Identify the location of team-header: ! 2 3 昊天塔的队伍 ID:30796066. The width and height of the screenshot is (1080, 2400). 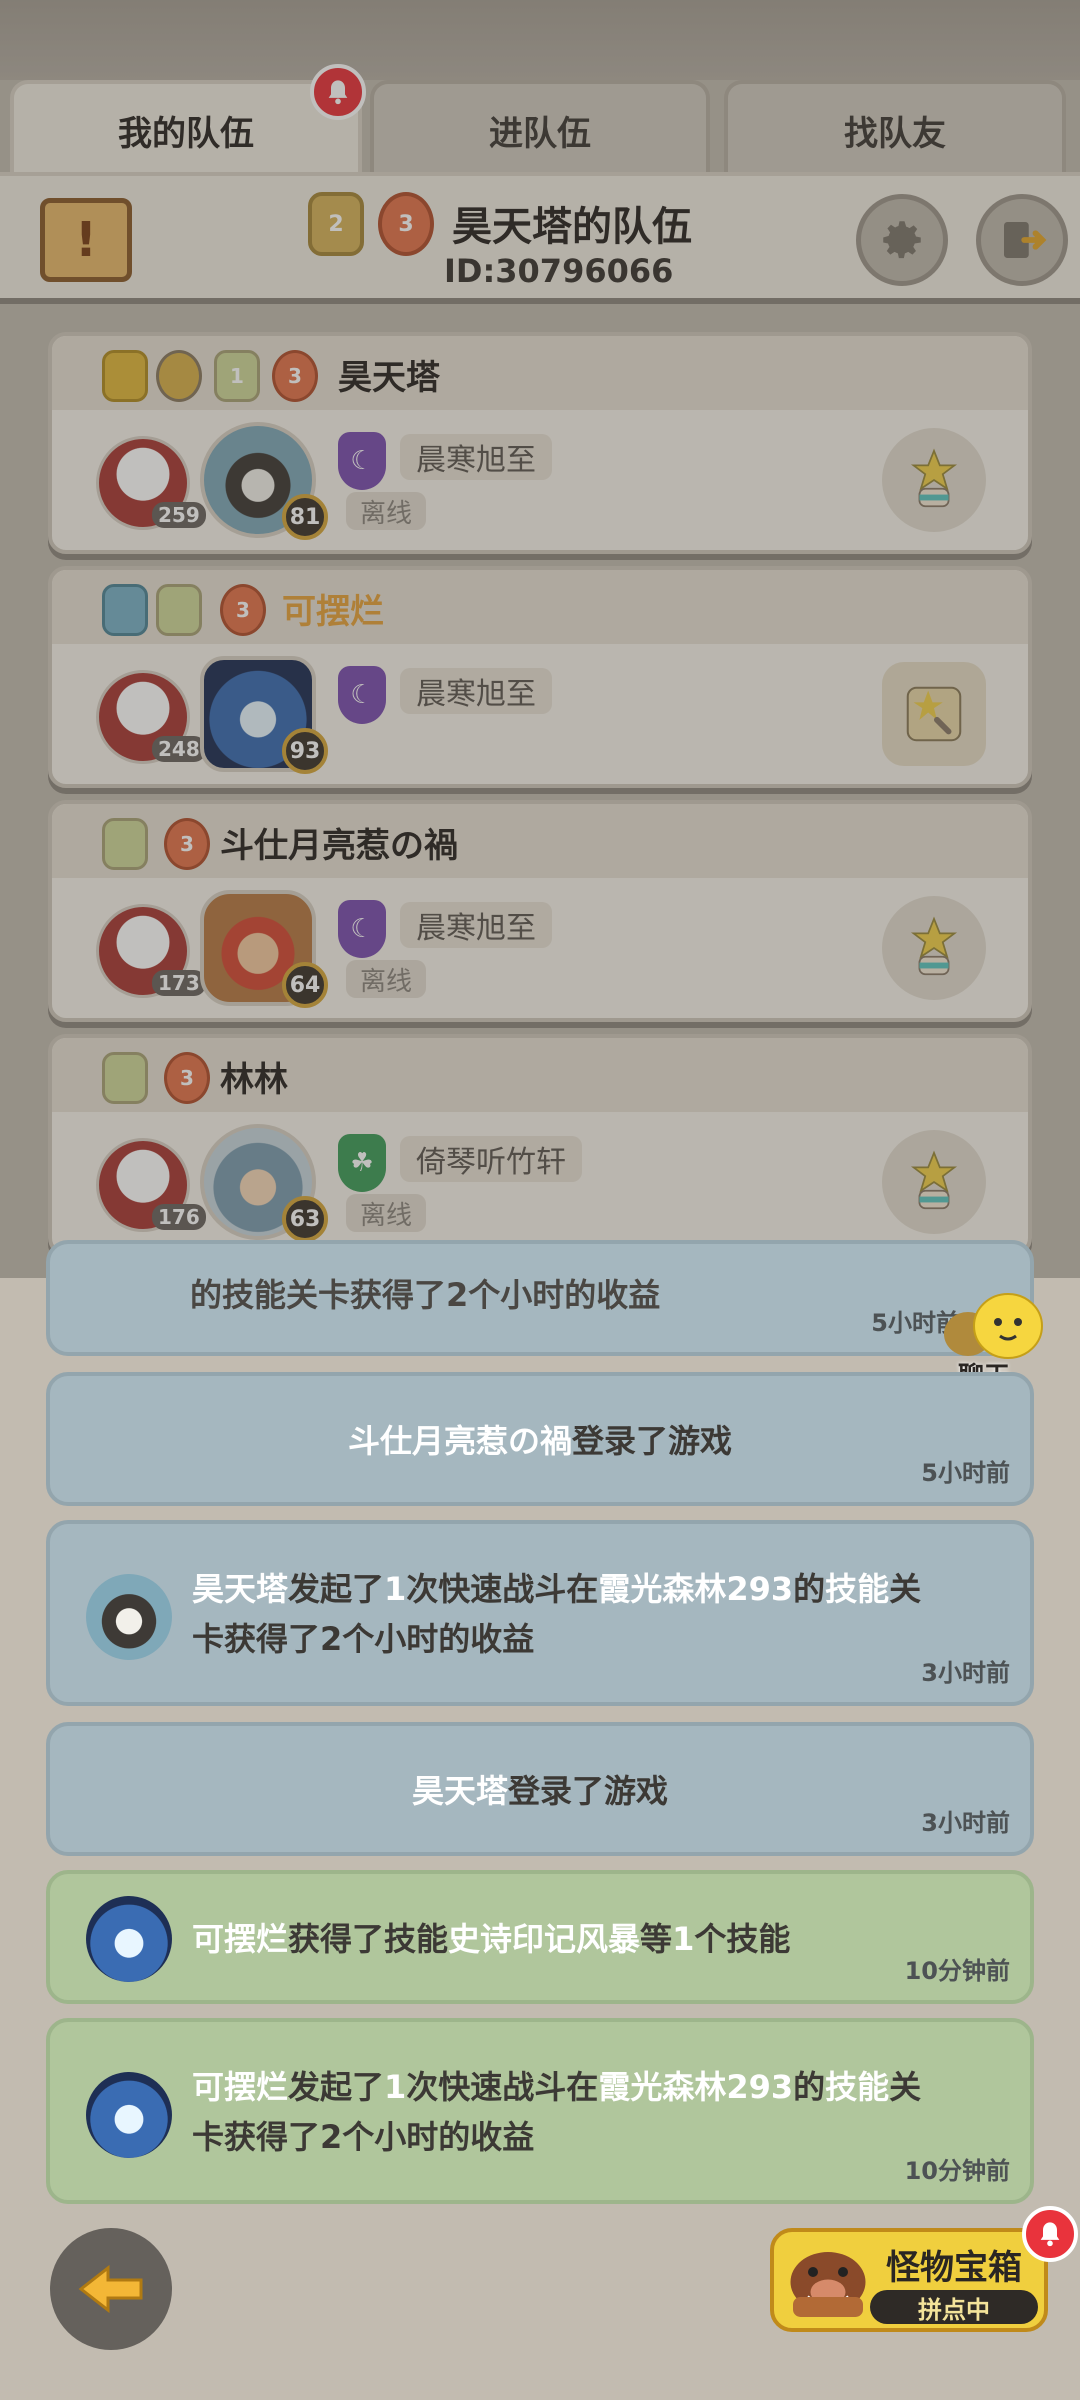
(540, 238).